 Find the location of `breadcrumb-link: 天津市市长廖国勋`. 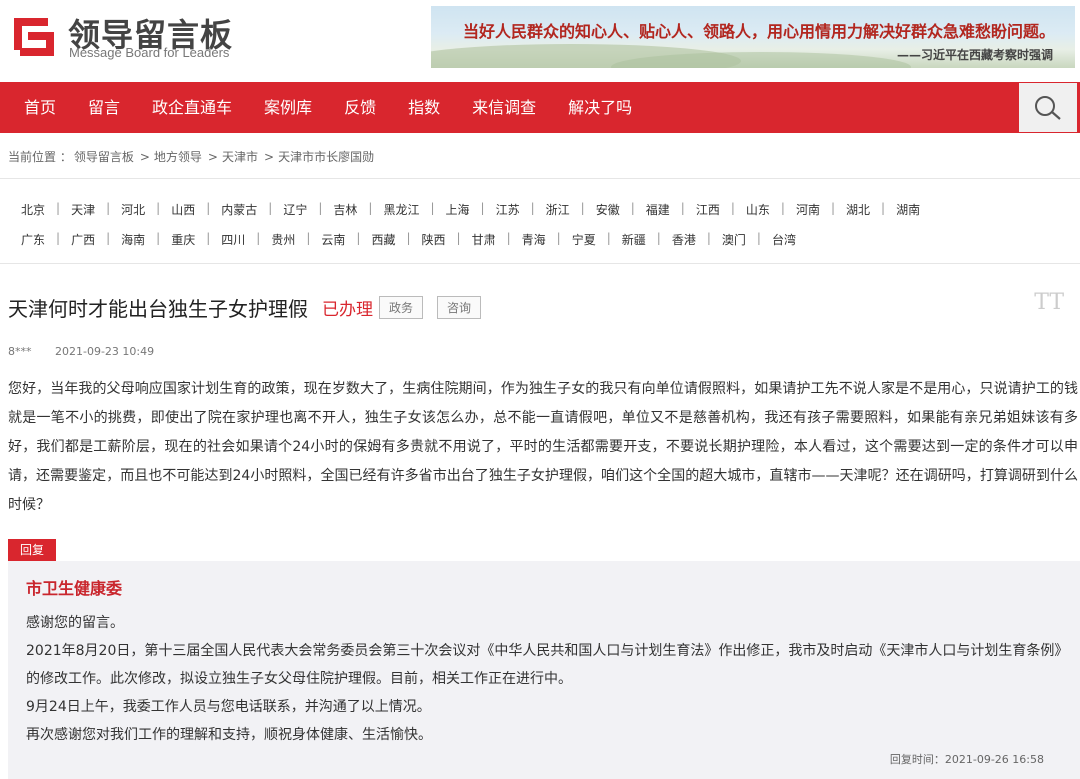

breadcrumb-link: 天津市市长廖国勋 is located at coordinates (326, 157).